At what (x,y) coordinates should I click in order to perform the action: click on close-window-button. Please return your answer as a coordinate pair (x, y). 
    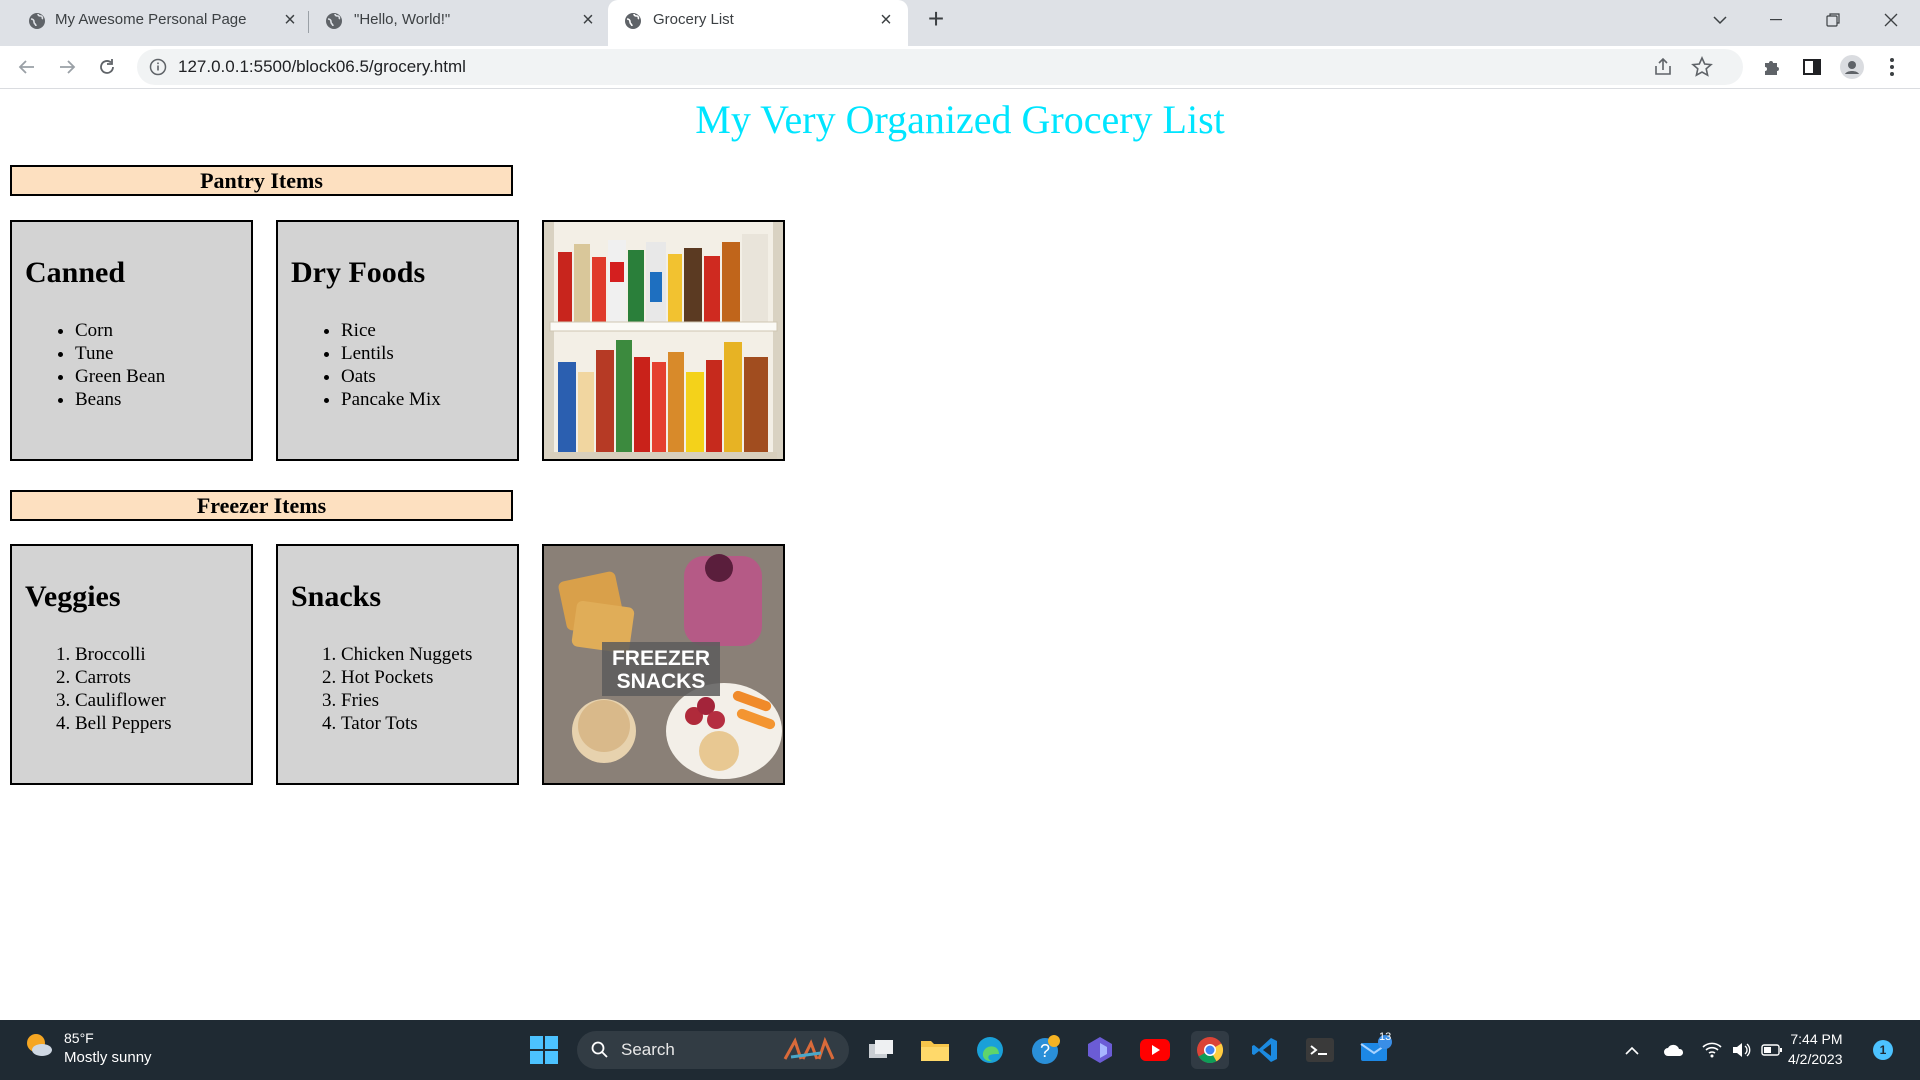
    Looking at the image, I should click on (1891, 20).